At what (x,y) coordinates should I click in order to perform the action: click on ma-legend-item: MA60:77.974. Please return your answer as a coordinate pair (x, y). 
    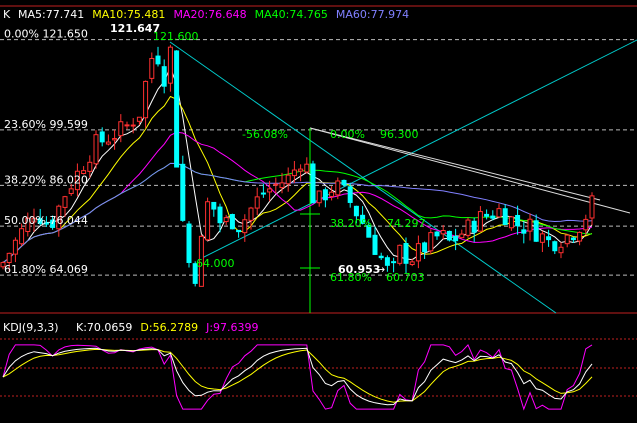
    Looking at the image, I should click on (372, 14).